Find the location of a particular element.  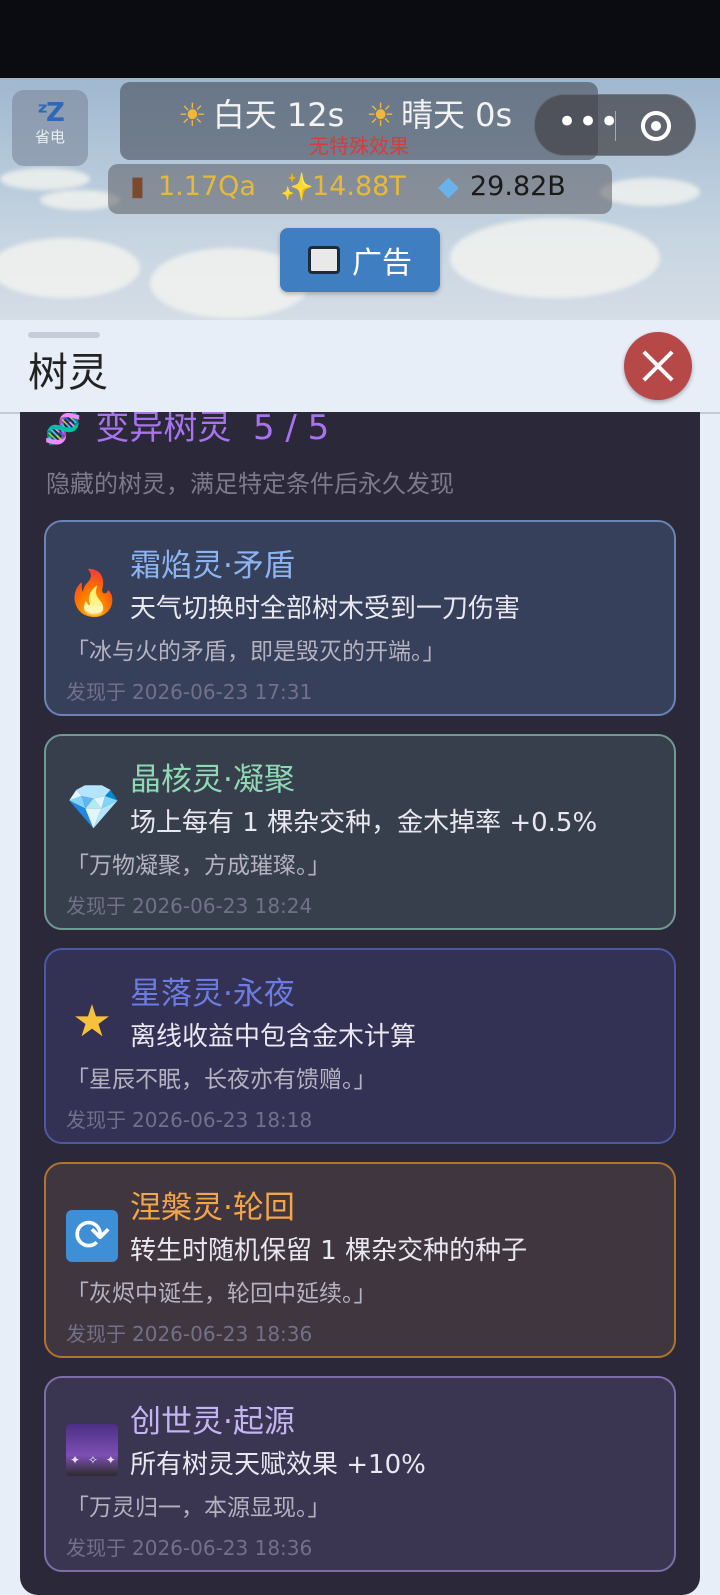

target-icon is located at coordinates (656, 126).